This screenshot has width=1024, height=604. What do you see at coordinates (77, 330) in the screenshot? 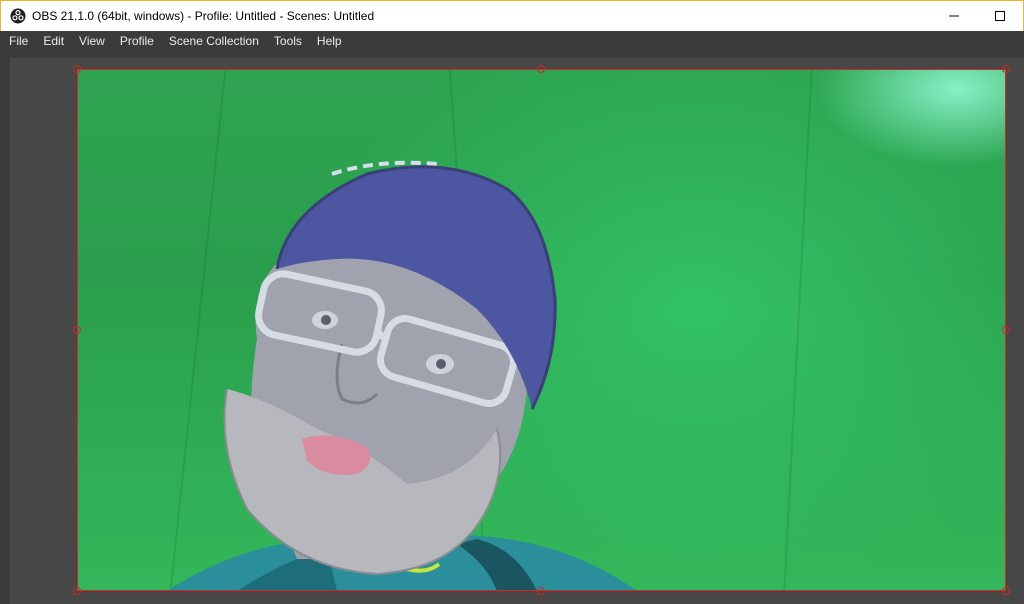
I see `resize-handle-left` at bounding box center [77, 330].